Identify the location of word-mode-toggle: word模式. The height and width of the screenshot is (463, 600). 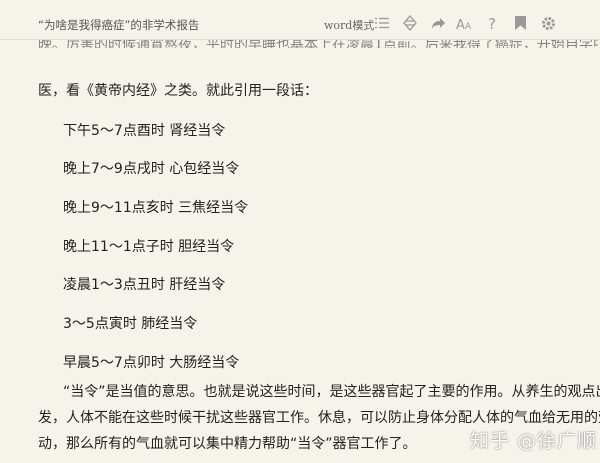
(349, 25).